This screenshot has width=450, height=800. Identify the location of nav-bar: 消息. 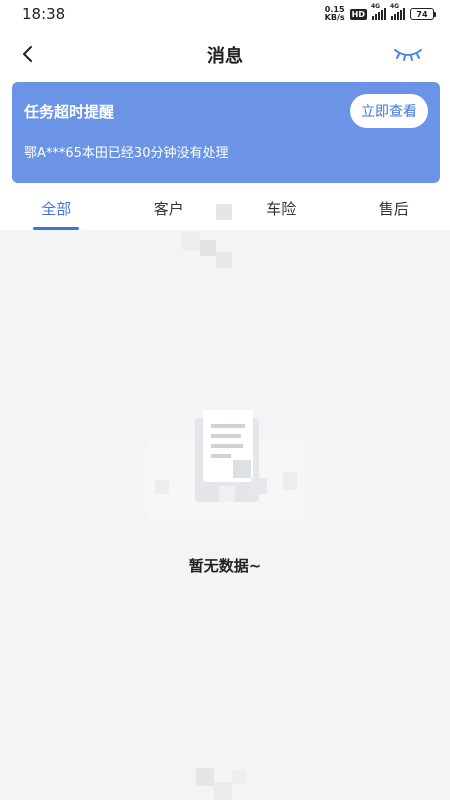
(225, 54).